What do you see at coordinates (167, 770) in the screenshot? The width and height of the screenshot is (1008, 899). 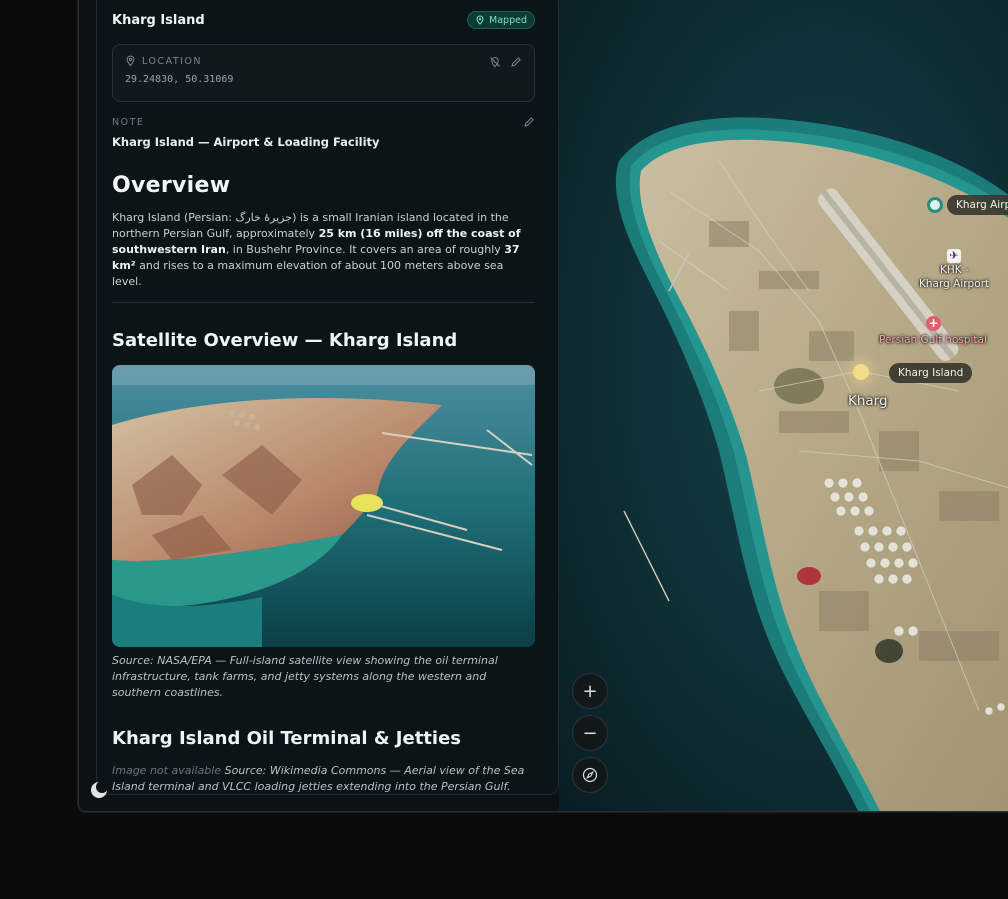 I see `image-unavailable-text: Image not available` at bounding box center [167, 770].